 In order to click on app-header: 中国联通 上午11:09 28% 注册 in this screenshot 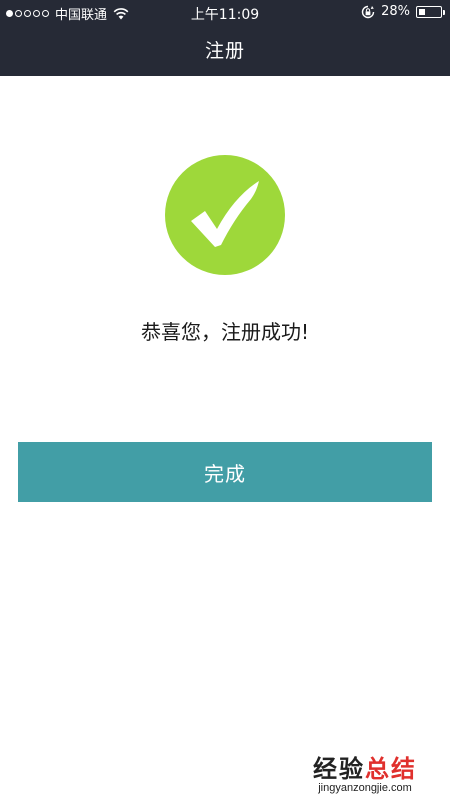, I will do `click(225, 38)`.